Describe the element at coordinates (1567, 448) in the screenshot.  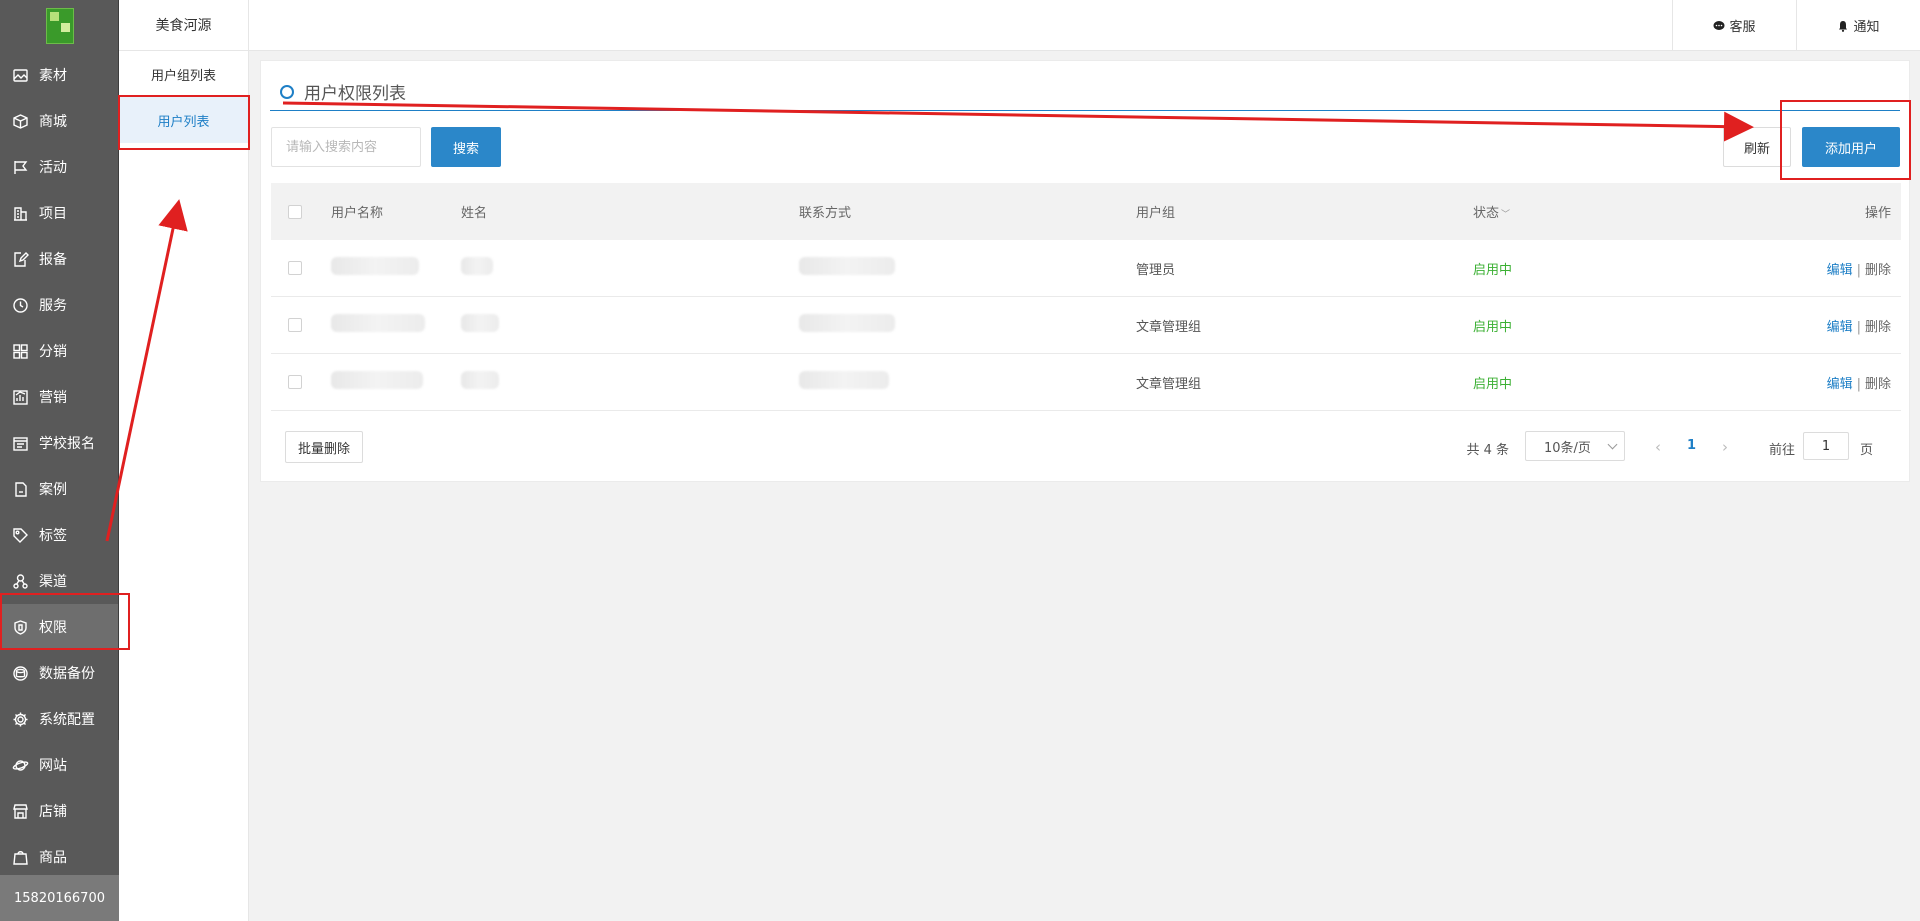
I see `page-size-value: 10条/页` at that location.